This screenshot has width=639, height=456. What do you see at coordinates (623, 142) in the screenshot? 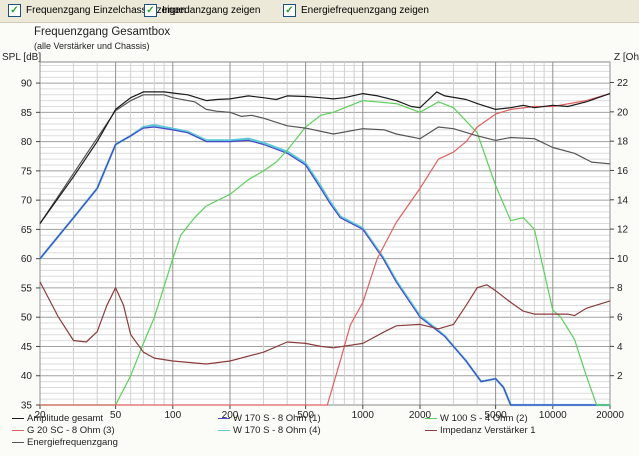
I see `y2-tick-label: 18` at bounding box center [623, 142].